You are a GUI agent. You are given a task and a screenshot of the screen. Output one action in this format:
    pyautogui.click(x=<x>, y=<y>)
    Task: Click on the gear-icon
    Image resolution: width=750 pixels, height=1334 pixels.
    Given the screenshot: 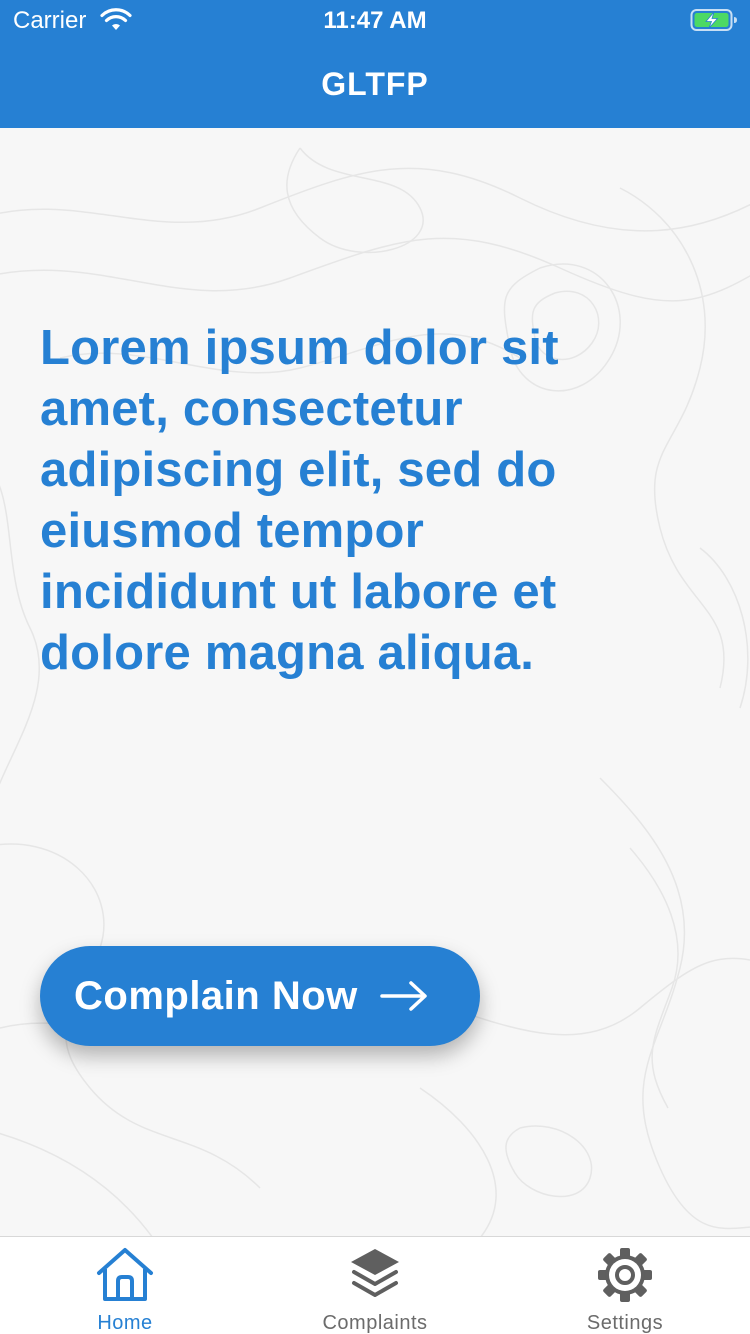 What is the action you would take?
    pyautogui.click(x=625, y=1275)
    